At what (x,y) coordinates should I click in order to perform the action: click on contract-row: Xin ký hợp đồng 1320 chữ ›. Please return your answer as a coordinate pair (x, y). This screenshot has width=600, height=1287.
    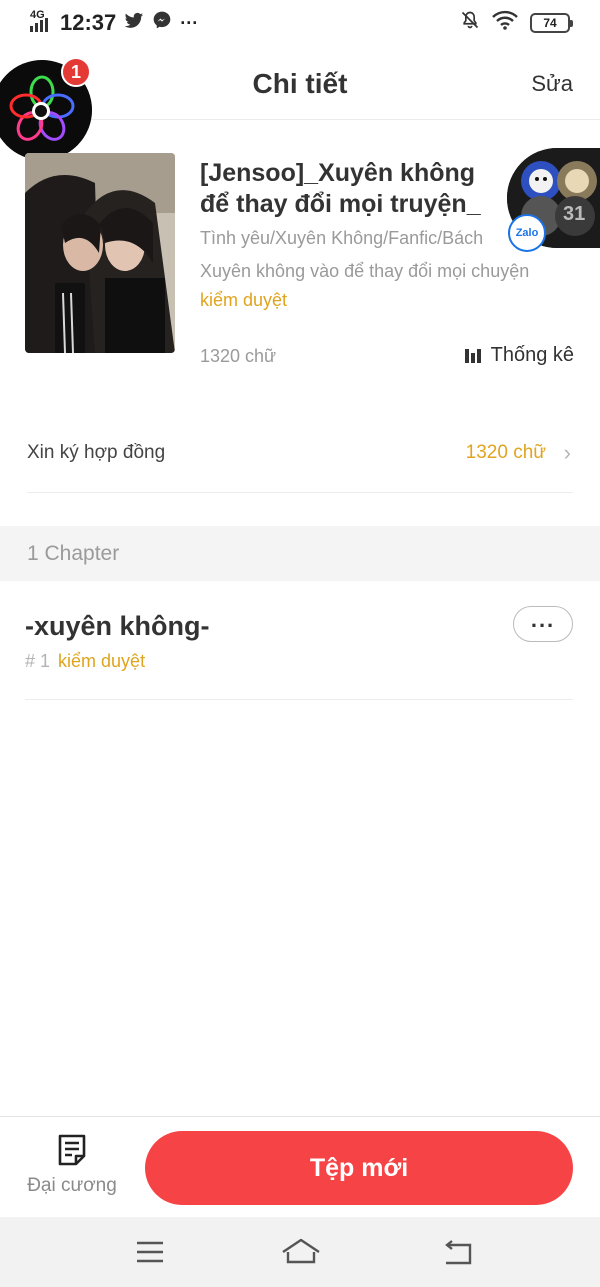
    Looking at the image, I should click on (300, 452).